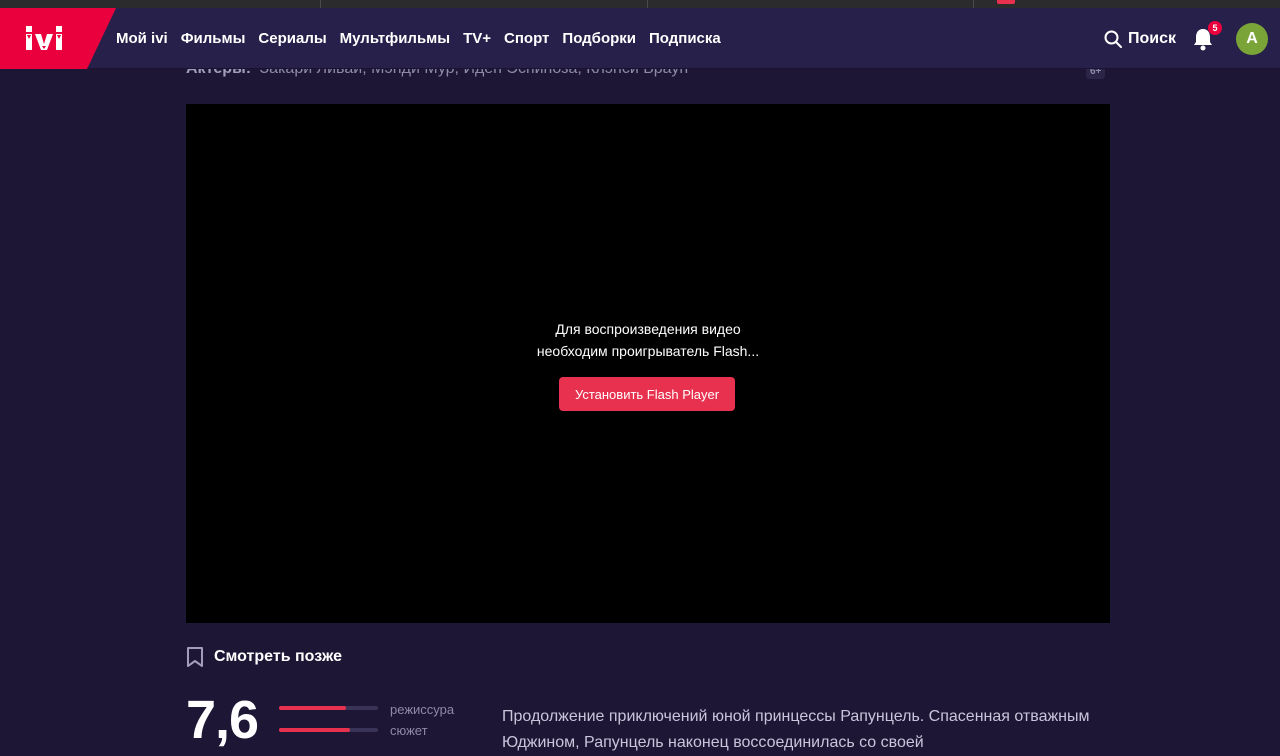  I want to click on rating-label-directing: режиссура, so click(422, 709).